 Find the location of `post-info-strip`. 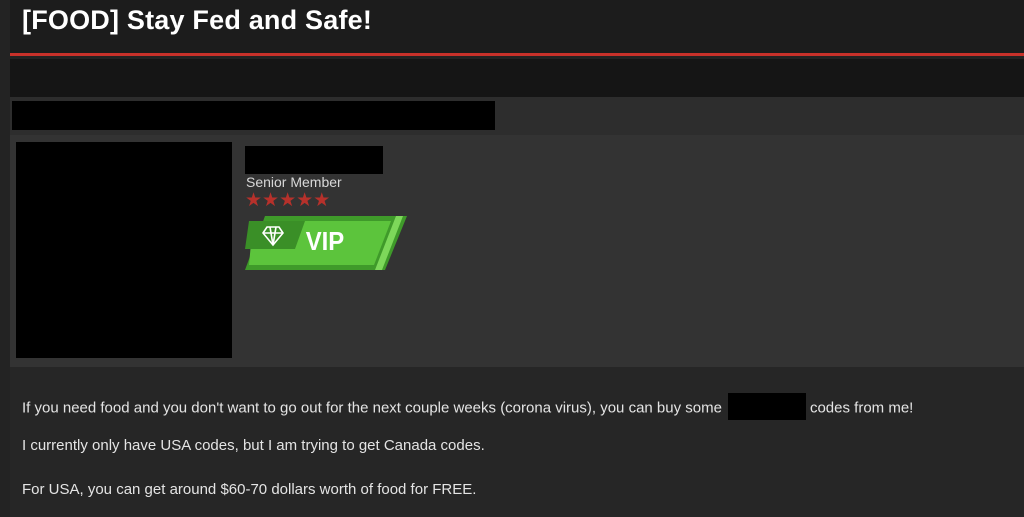

post-info-strip is located at coordinates (517, 116).